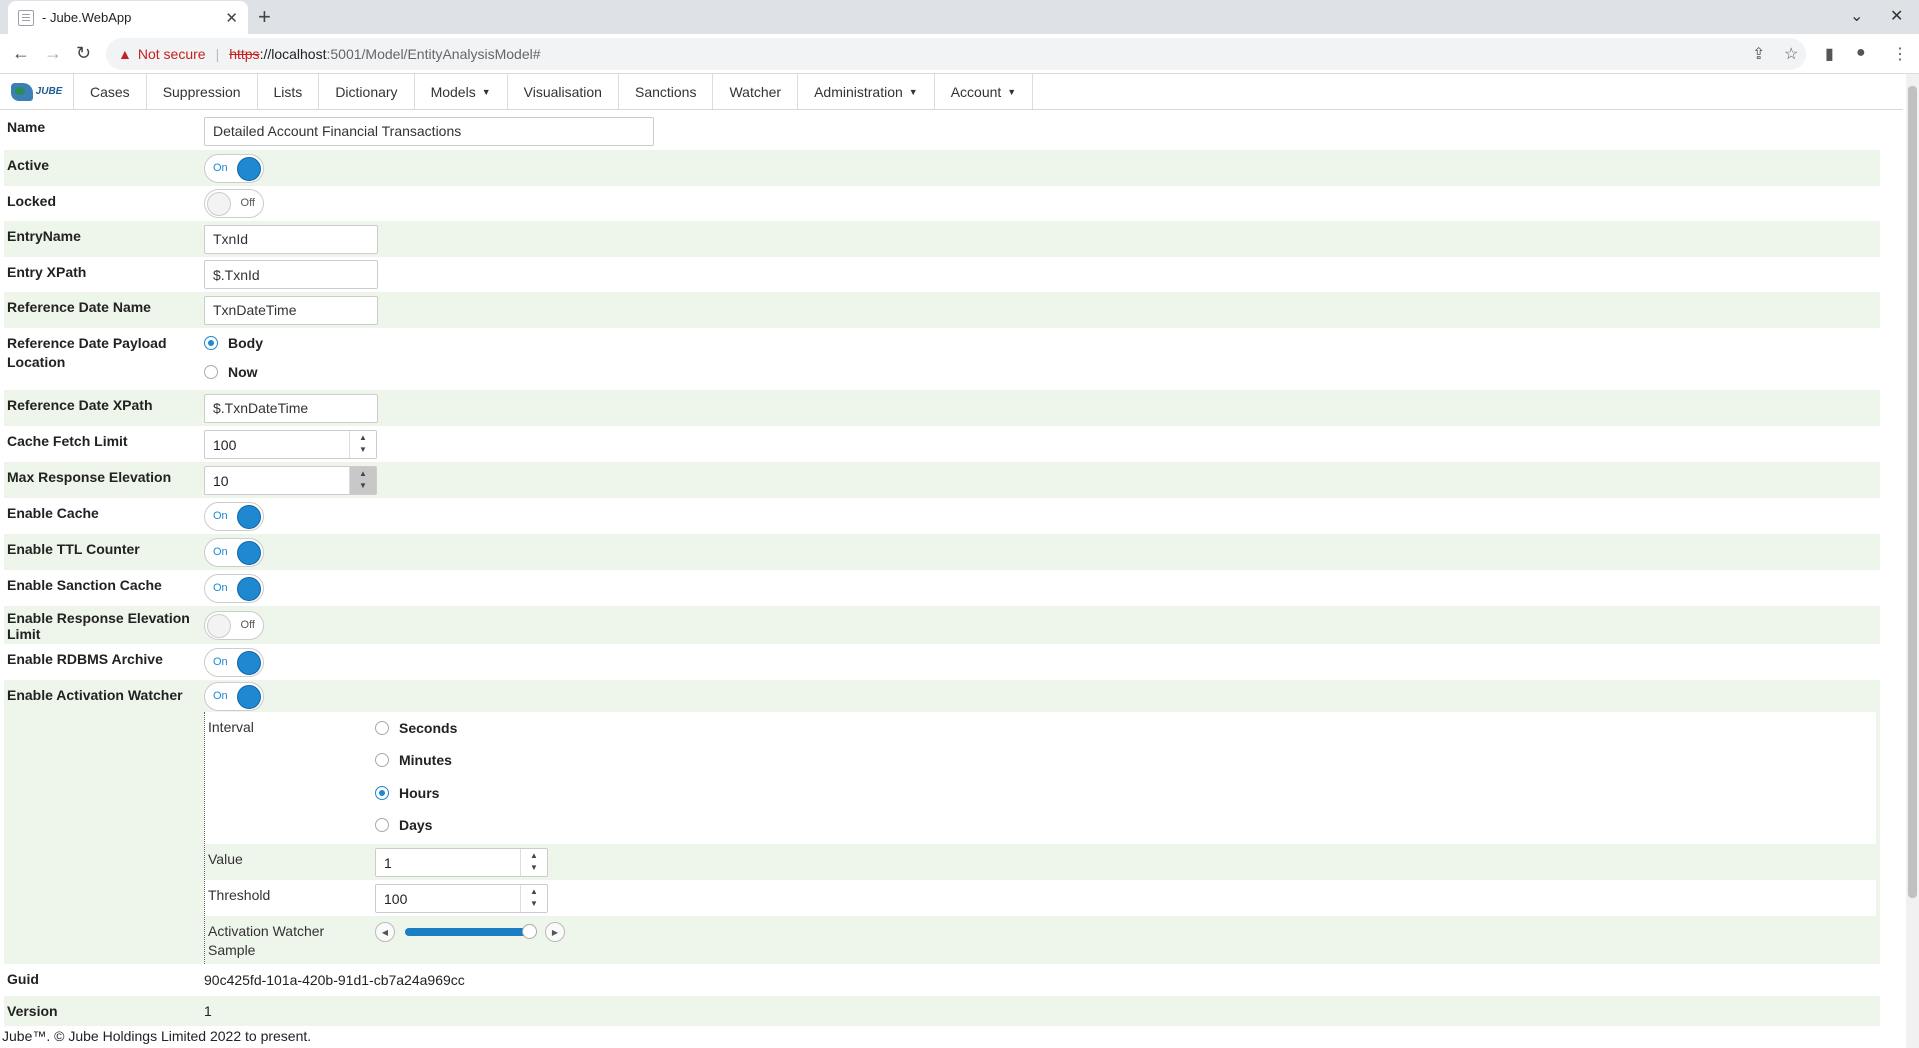 The image size is (1919, 1048). I want to click on side-panel-icon: ▮, so click(1829, 54).